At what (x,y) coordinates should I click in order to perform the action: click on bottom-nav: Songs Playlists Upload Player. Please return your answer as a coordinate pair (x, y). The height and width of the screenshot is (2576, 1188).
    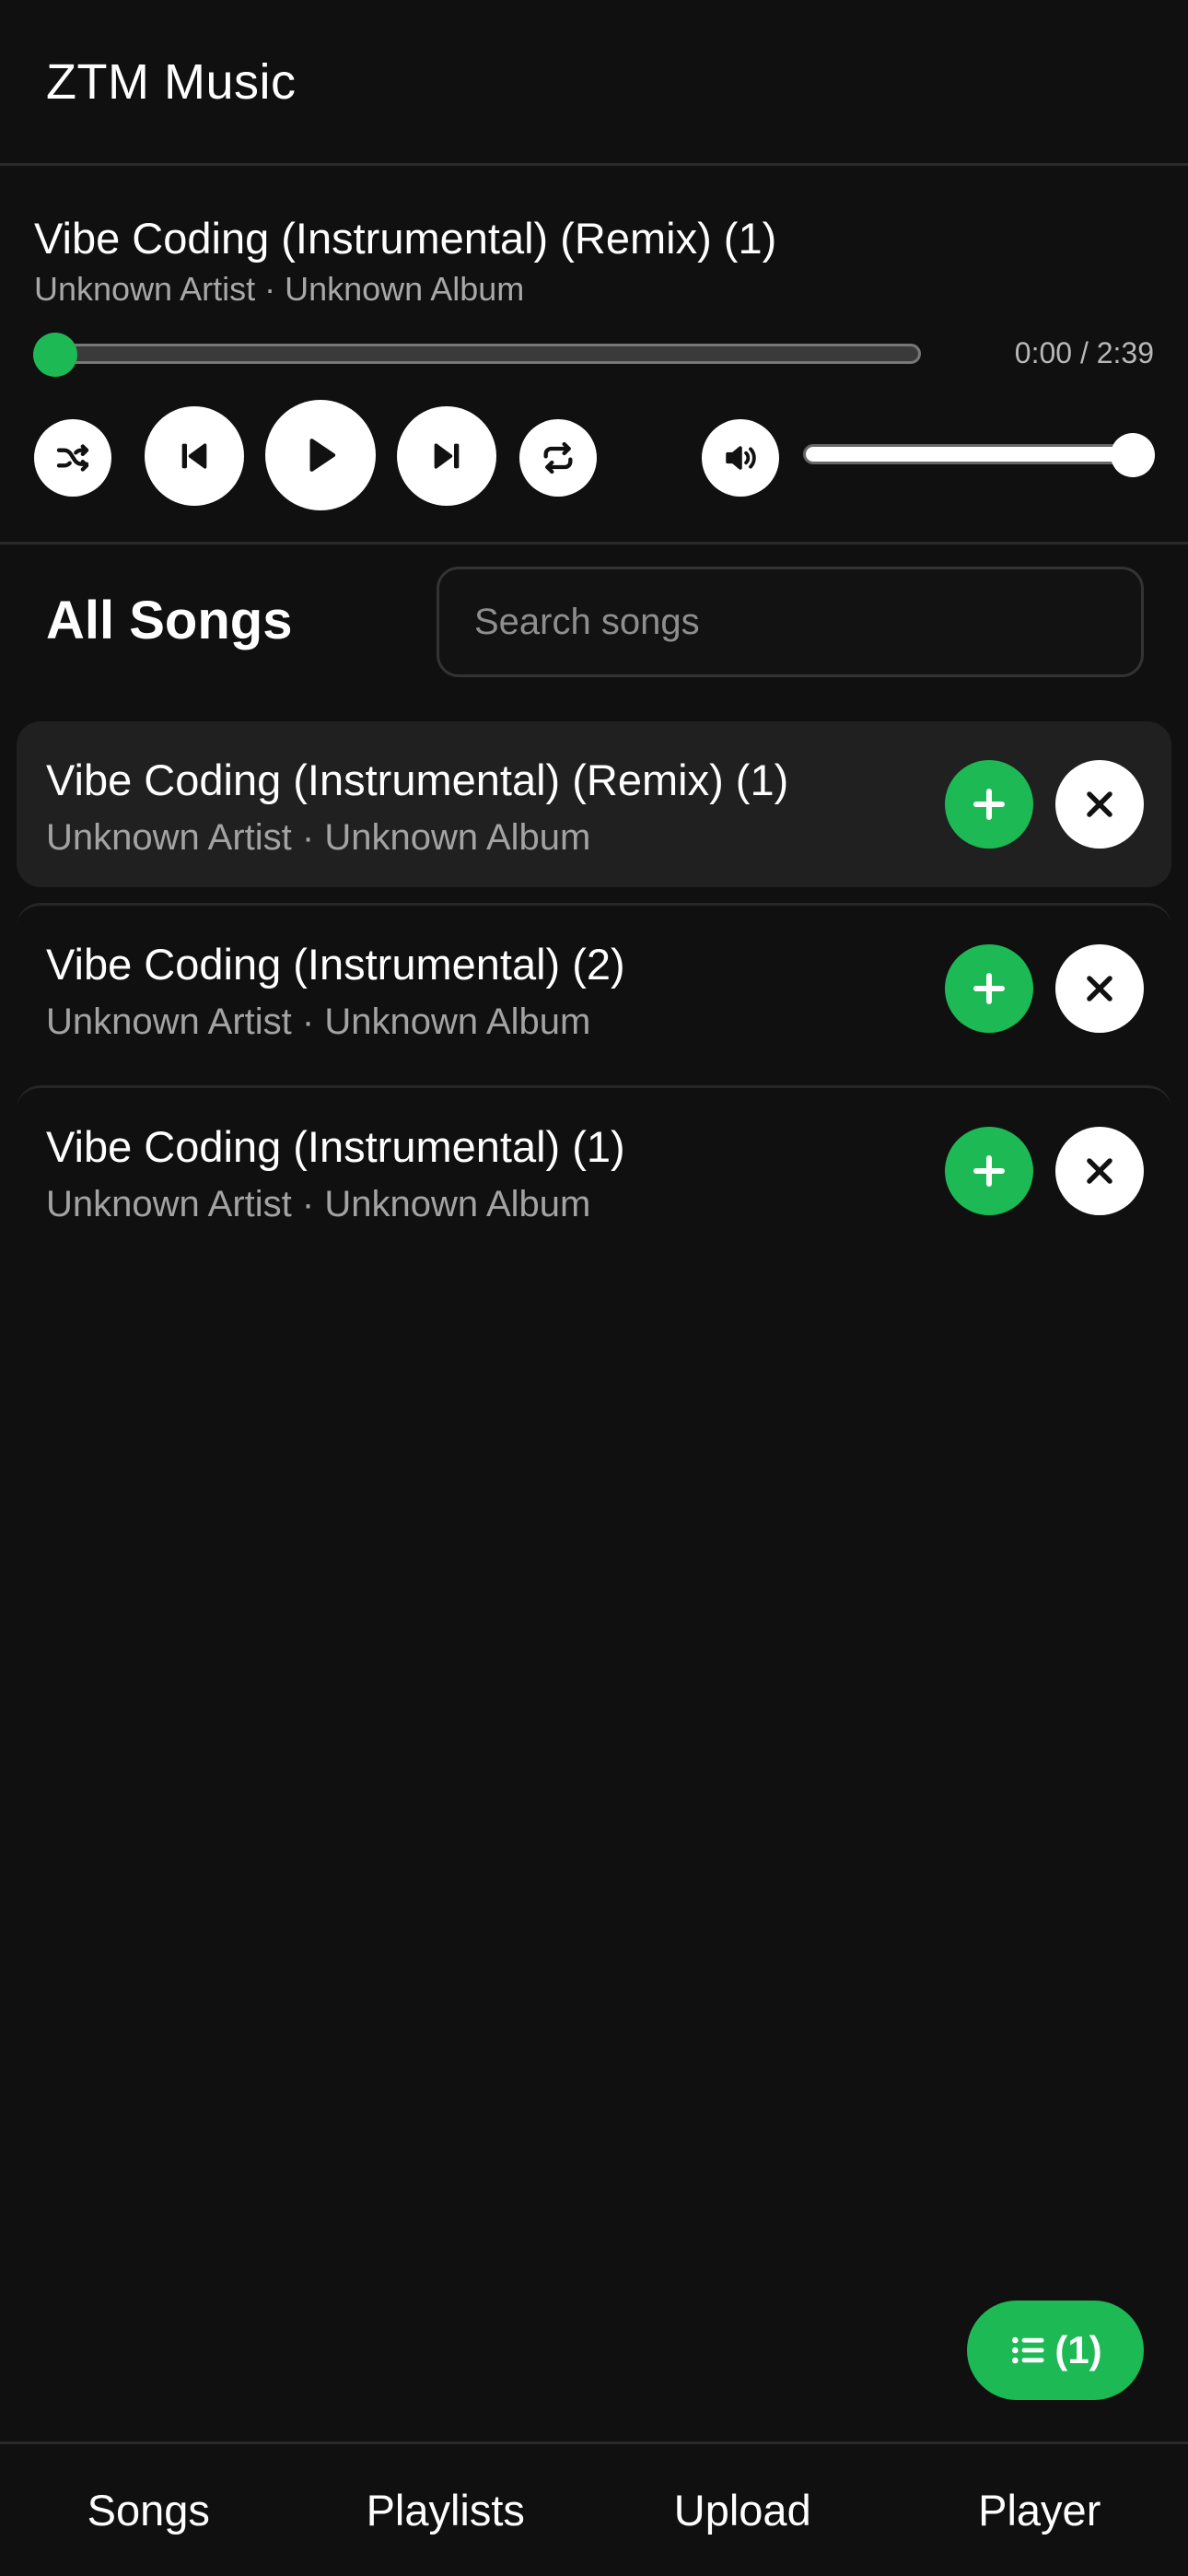
    Looking at the image, I should click on (594, 2508).